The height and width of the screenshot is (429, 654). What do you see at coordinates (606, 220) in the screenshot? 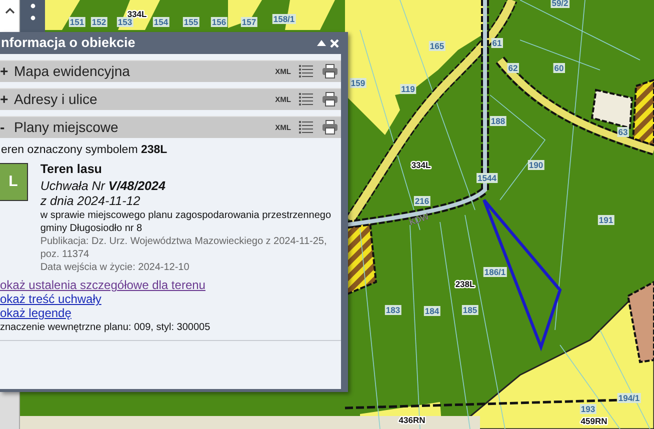
I see `parcel-number: 191` at bounding box center [606, 220].